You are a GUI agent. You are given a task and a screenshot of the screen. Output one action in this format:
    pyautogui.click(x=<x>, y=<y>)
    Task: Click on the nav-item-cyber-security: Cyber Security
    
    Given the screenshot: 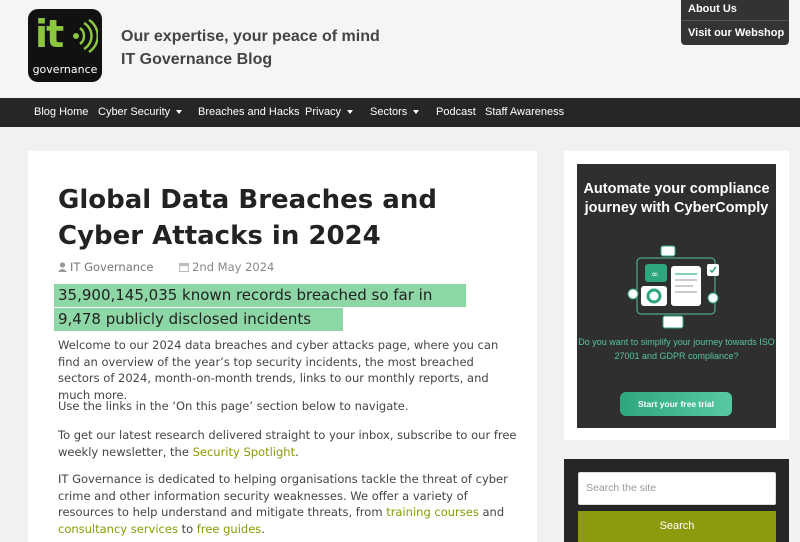 What is the action you would take?
    pyautogui.click(x=140, y=112)
    